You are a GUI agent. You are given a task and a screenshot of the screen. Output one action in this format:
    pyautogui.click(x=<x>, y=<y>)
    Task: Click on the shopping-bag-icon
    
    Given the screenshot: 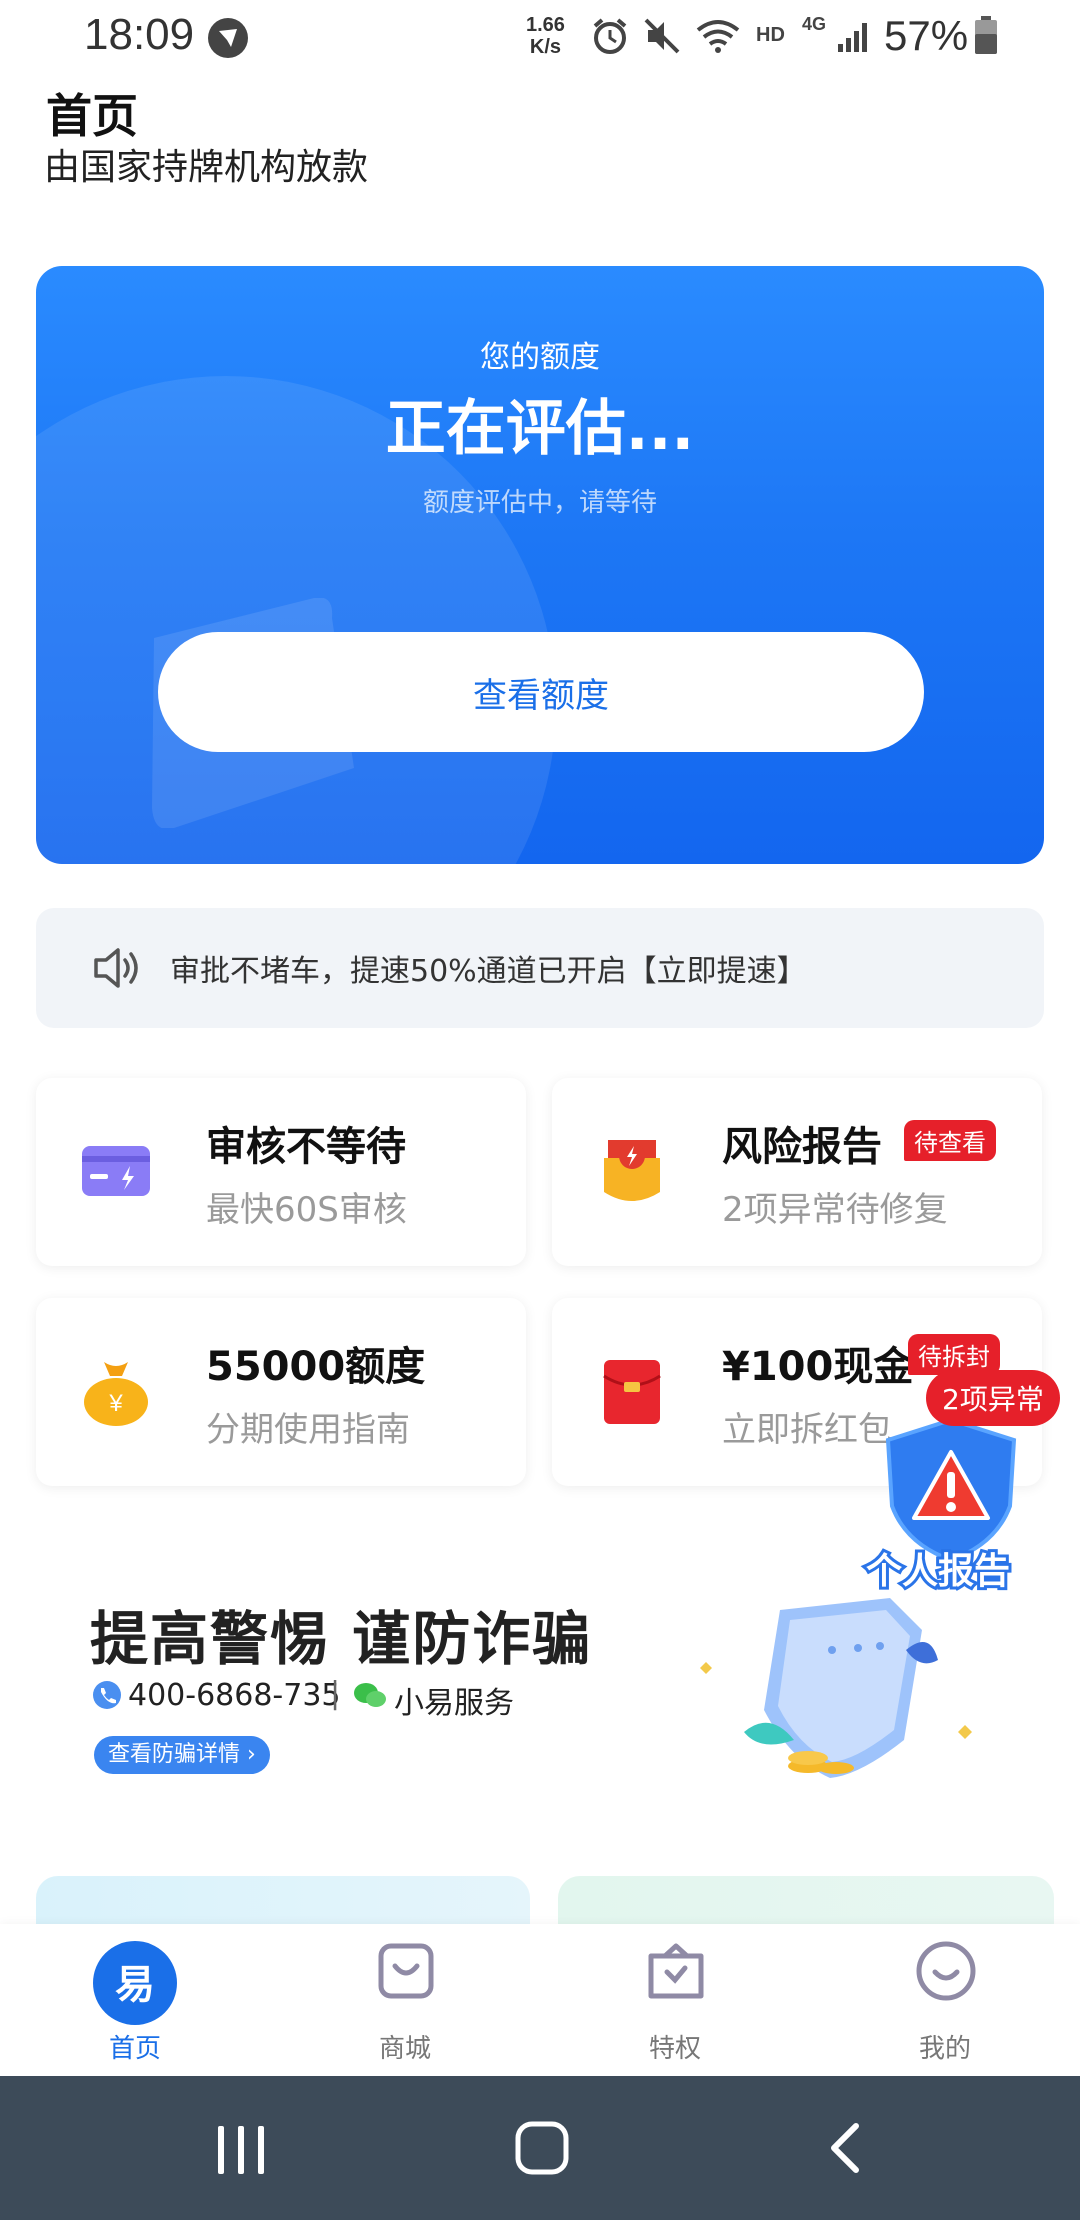 What is the action you would take?
    pyautogui.click(x=406, y=1971)
    